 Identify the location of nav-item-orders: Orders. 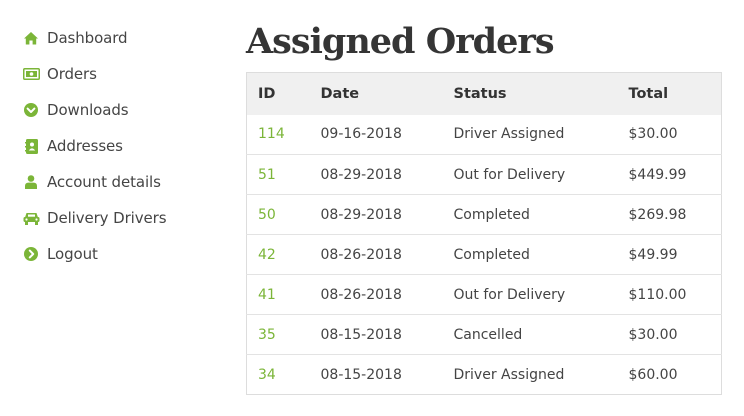
(122, 74).